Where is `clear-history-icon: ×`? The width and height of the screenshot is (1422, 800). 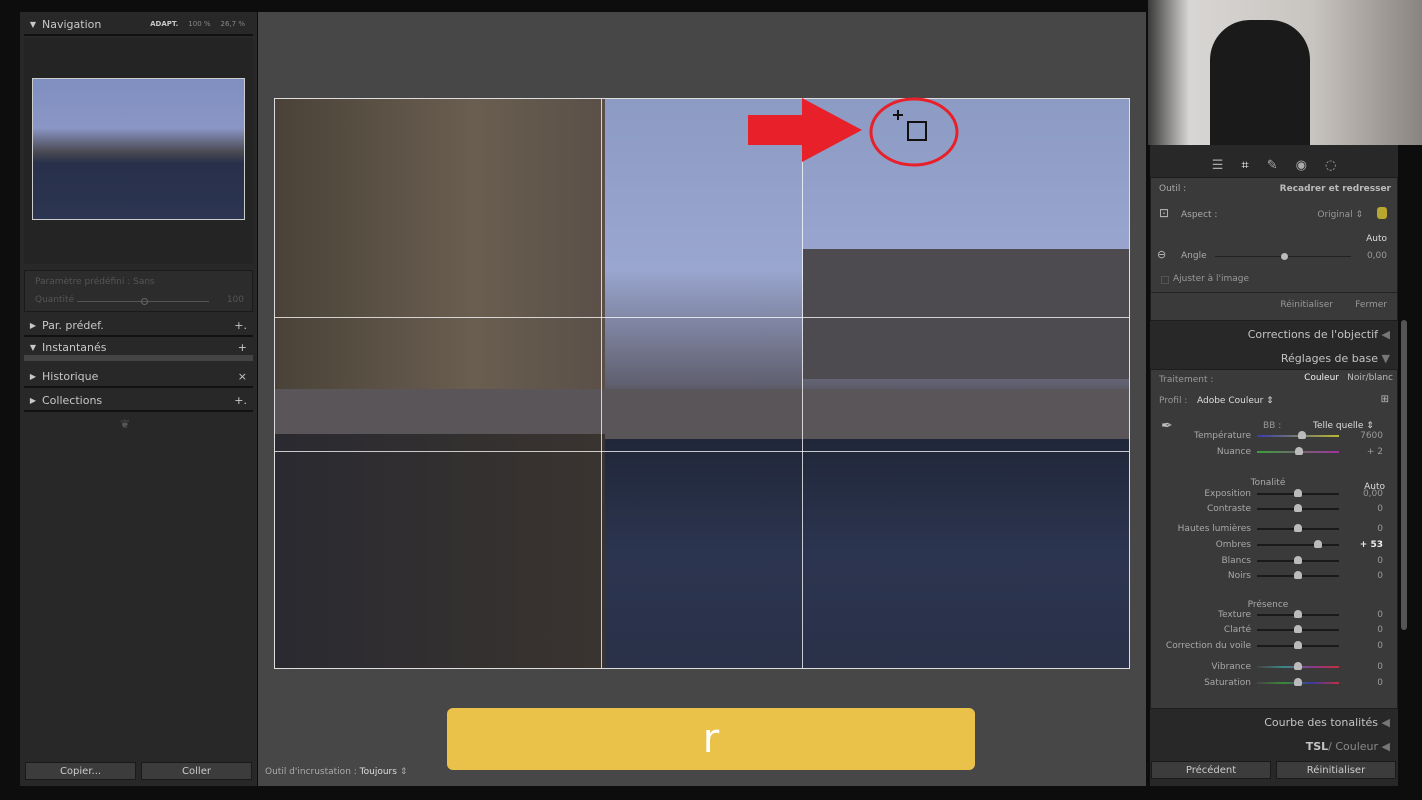 clear-history-icon: × is located at coordinates (242, 376).